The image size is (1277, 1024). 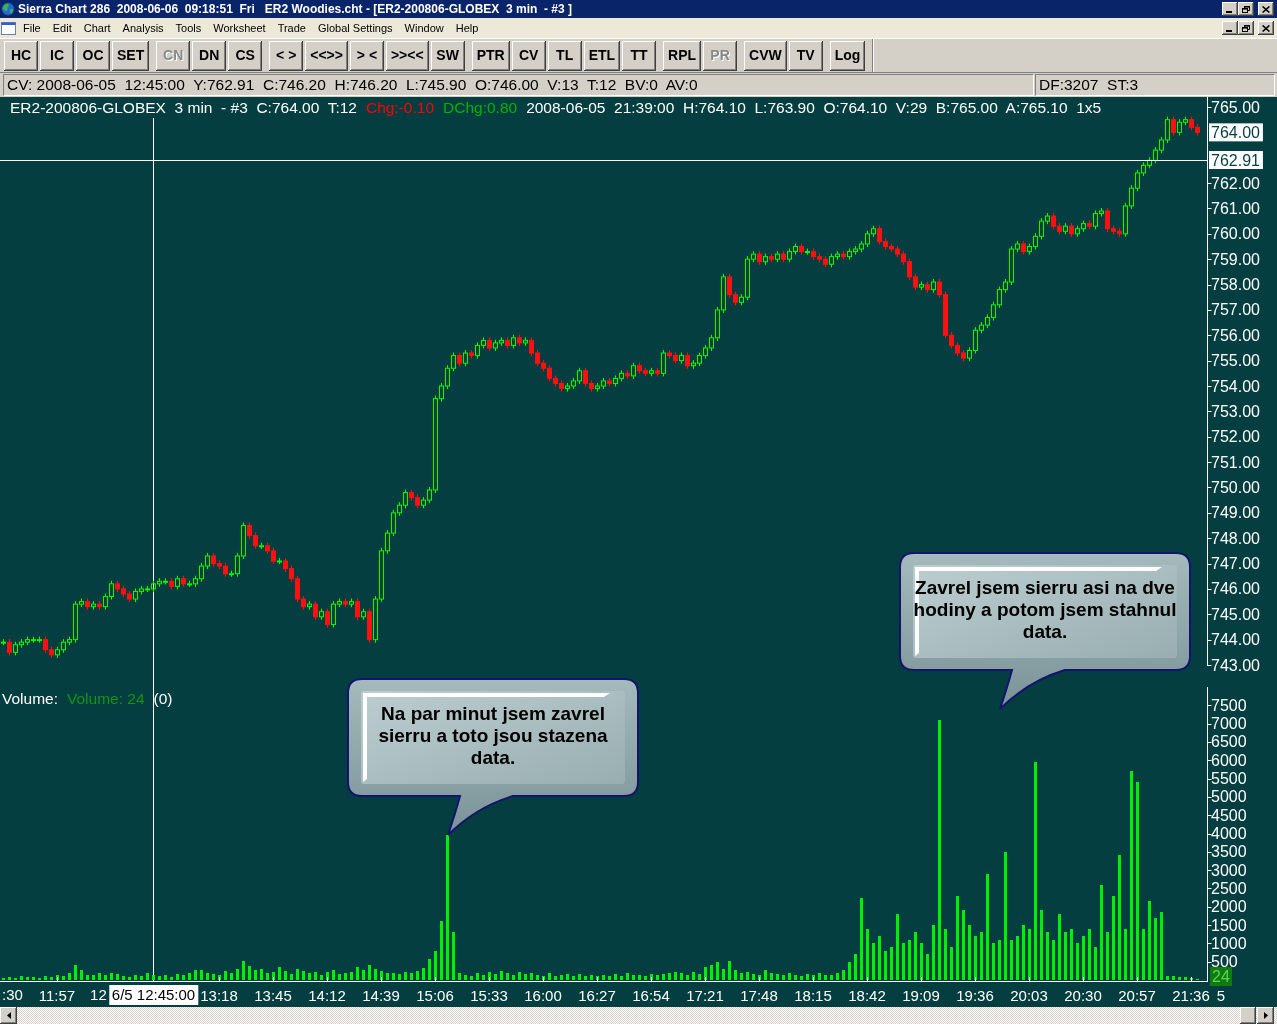 What do you see at coordinates (239, 28) in the screenshot?
I see `menu-item: Worksheet` at bounding box center [239, 28].